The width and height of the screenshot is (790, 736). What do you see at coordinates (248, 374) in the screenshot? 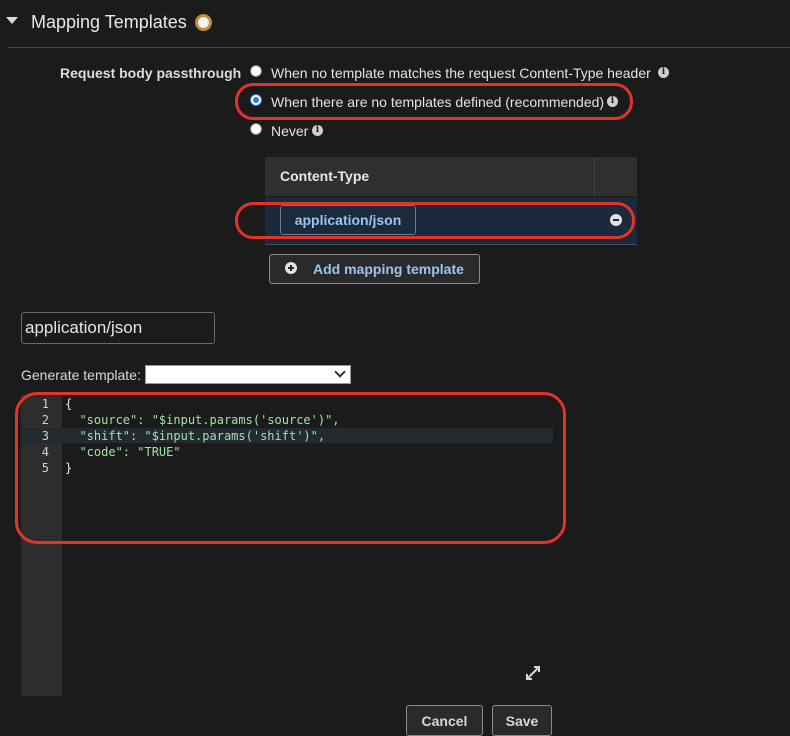
I see `generate-template-select` at bounding box center [248, 374].